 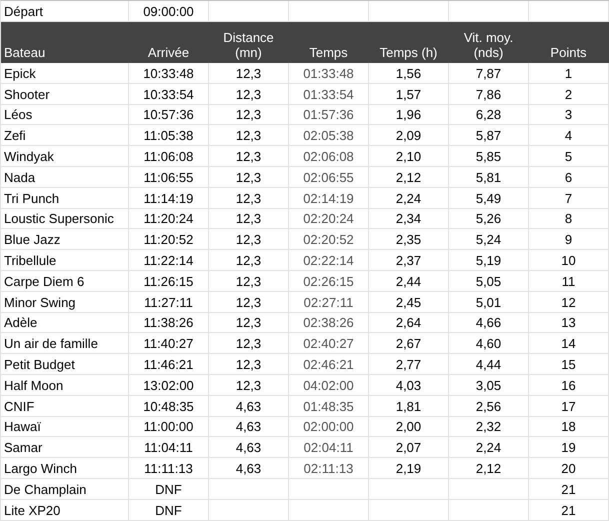 What do you see at coordinates (329, 42) in the screenshot?
I see `column-header: Temps` at bounding box center [329, 42].